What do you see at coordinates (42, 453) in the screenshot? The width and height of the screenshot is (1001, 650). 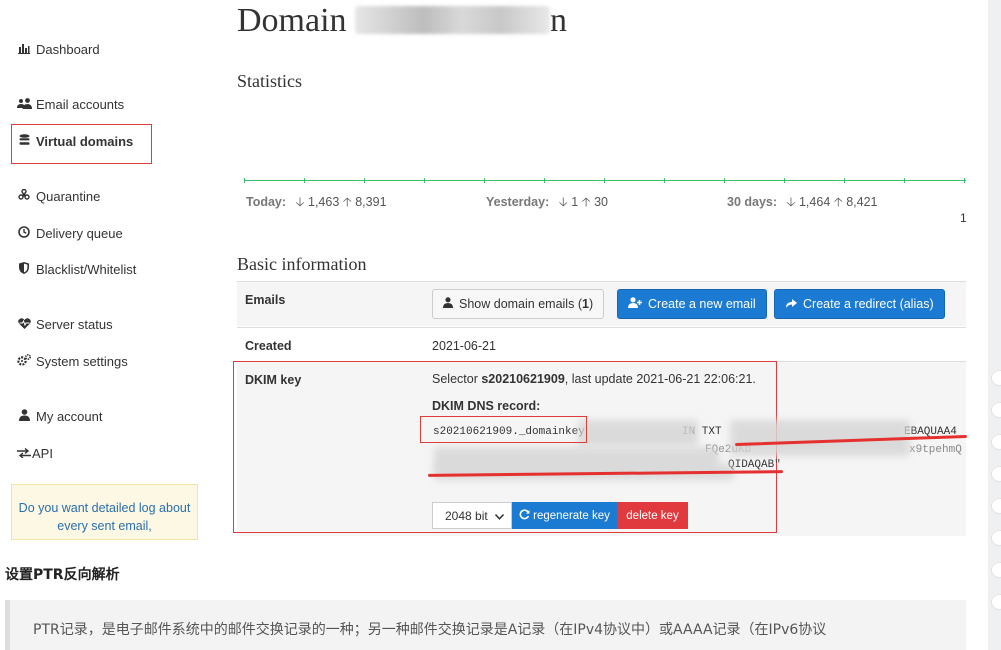 I see `sidebar-item-label: API` at bounding box center [42, 453].